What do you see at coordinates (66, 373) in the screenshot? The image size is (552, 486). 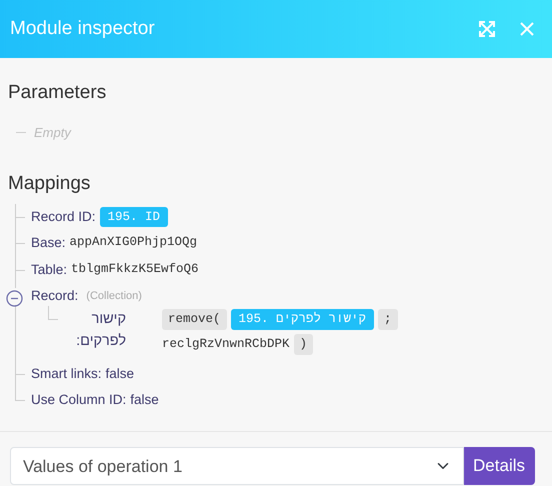 I see `field-label: Smart links:` at bounding box center [66, 373].